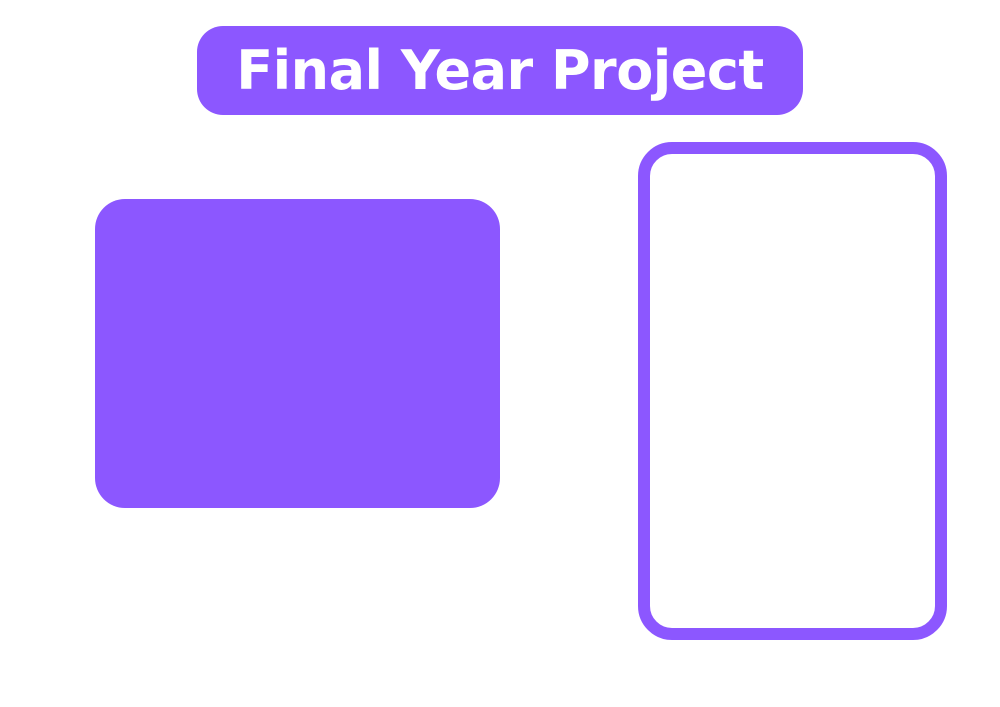  I want to click on title-banner: Final Year Project, so click(500, 70).